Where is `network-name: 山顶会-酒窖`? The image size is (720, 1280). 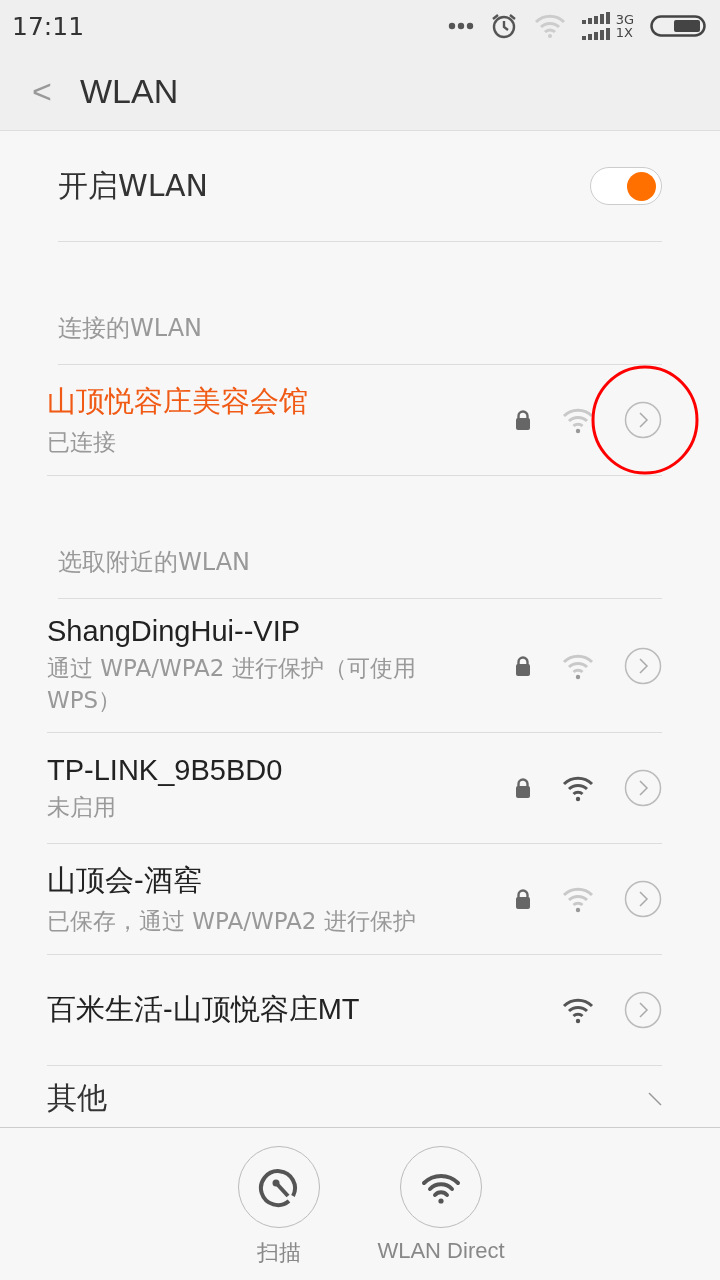 network-name: 山顶会-酒窖 is located at coordinates (267, 881).